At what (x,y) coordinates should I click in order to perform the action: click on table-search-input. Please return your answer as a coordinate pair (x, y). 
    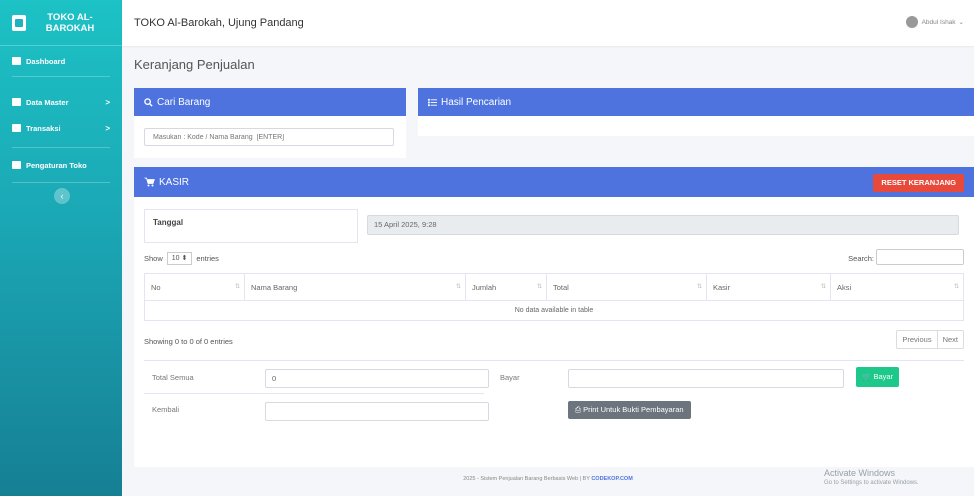
    Looking at the image, I should click on (920, 257).